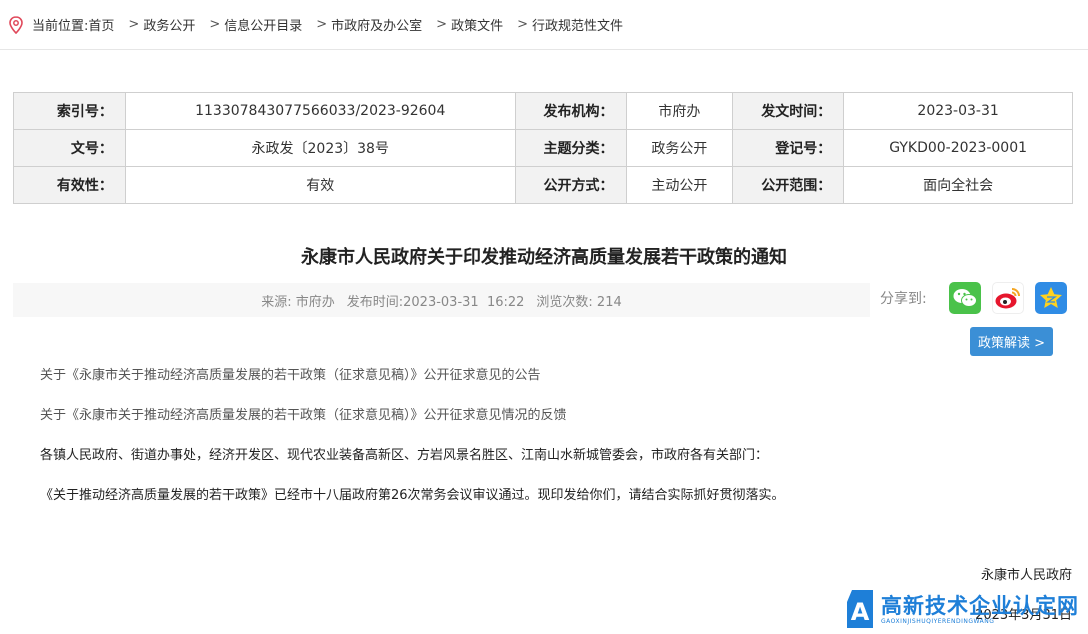  I want to click on breadcrumb-item-szf: 市政府及办公室, so click(376, 24).